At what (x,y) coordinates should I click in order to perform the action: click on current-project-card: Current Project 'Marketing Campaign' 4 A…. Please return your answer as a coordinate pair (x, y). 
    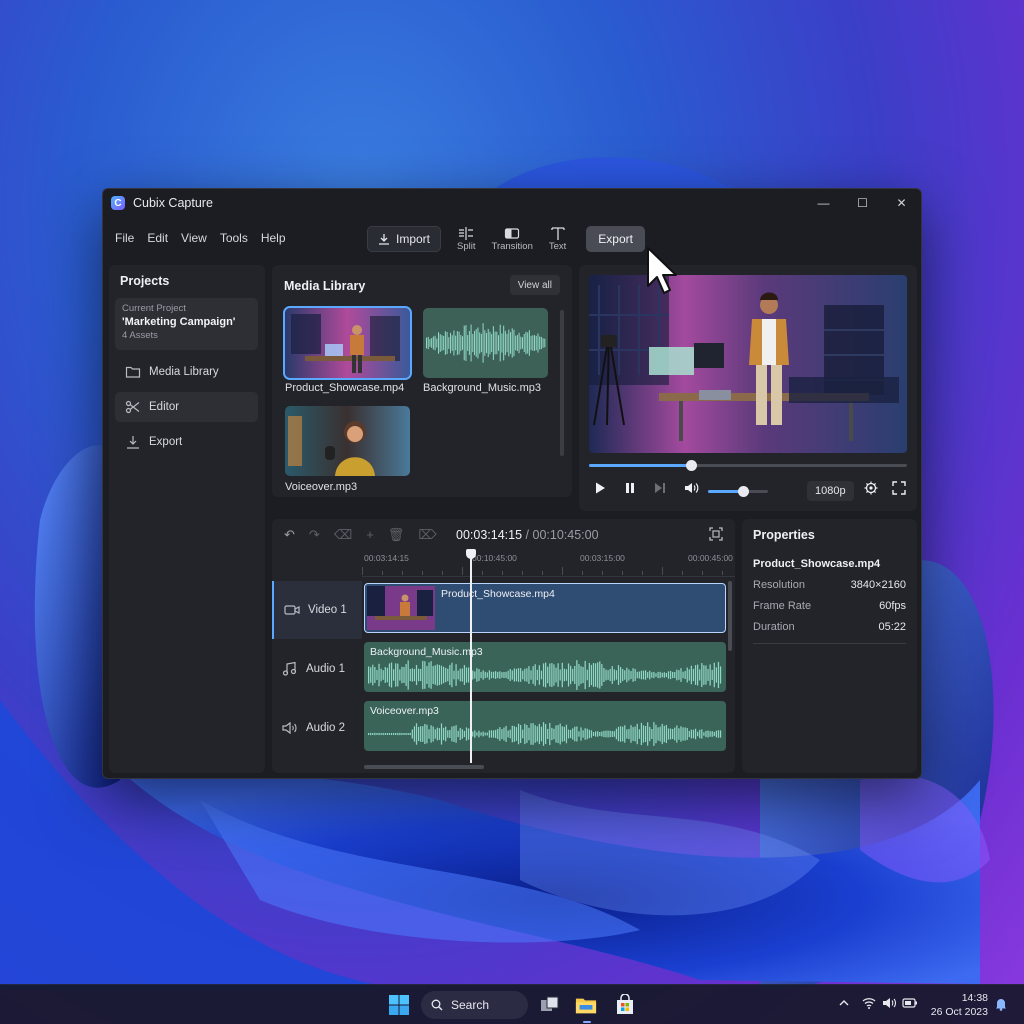
    Looking at the image, I should click on (186, 324).